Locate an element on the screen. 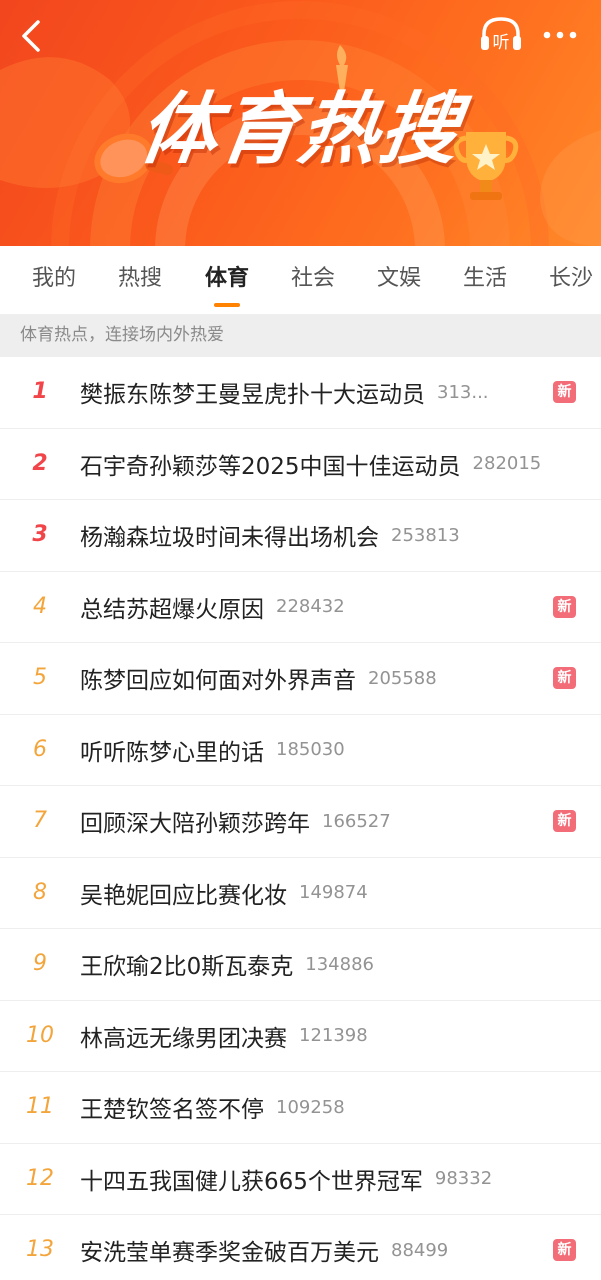  rank-number: 12 is located at coordinates (40, 1178).